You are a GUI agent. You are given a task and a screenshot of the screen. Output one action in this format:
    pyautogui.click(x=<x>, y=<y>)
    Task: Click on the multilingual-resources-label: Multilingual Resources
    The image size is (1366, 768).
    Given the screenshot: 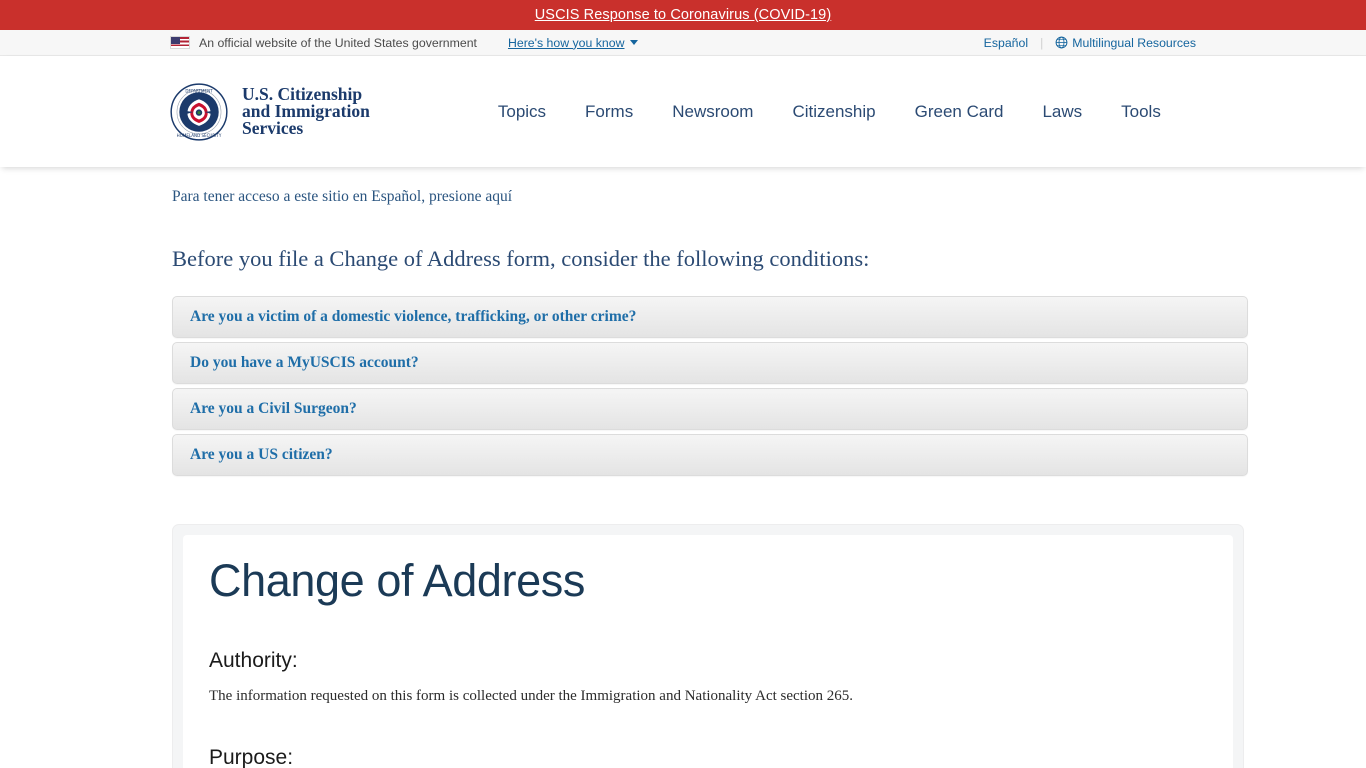 What is the action you would take?
    pyautogui.click(x=1134, y=42)
    